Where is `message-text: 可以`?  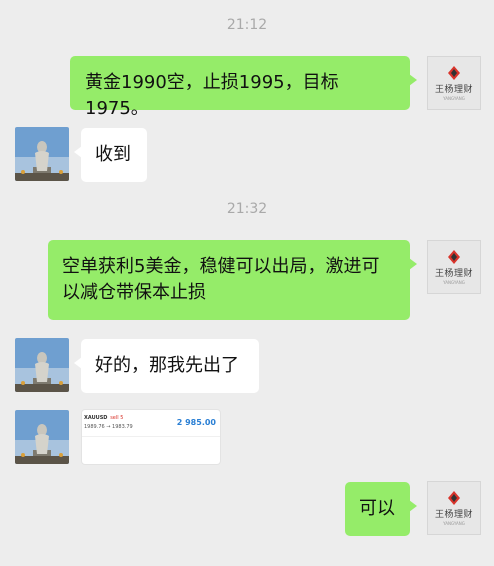
message-text: 可以 is located at coordinates (377, 508).